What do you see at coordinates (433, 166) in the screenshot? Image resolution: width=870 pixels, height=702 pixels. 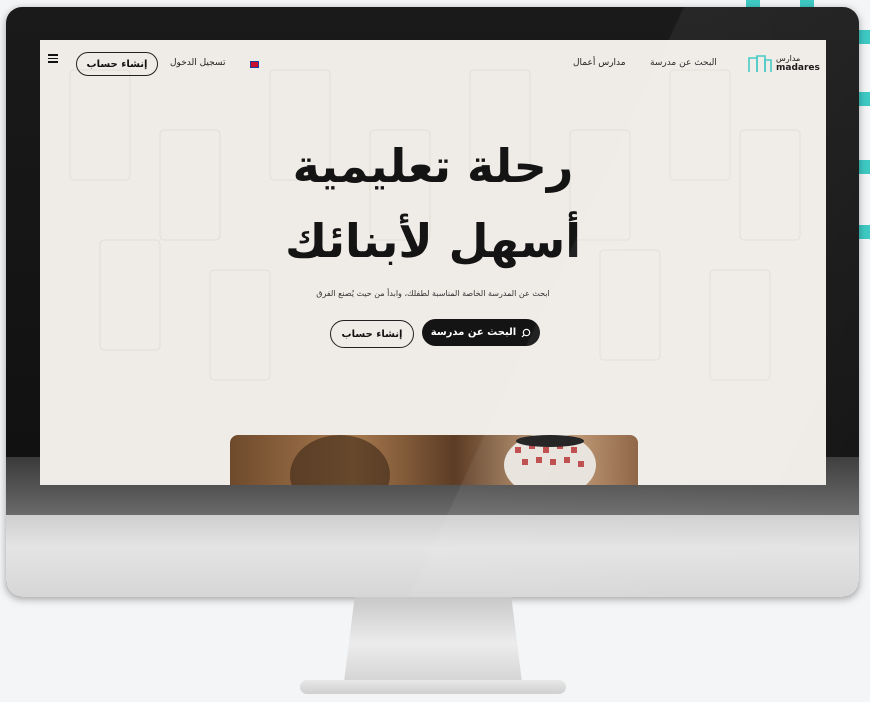 I see `hero-title-line-1: رحلة تعليمية` at bounding box center [433, 166].